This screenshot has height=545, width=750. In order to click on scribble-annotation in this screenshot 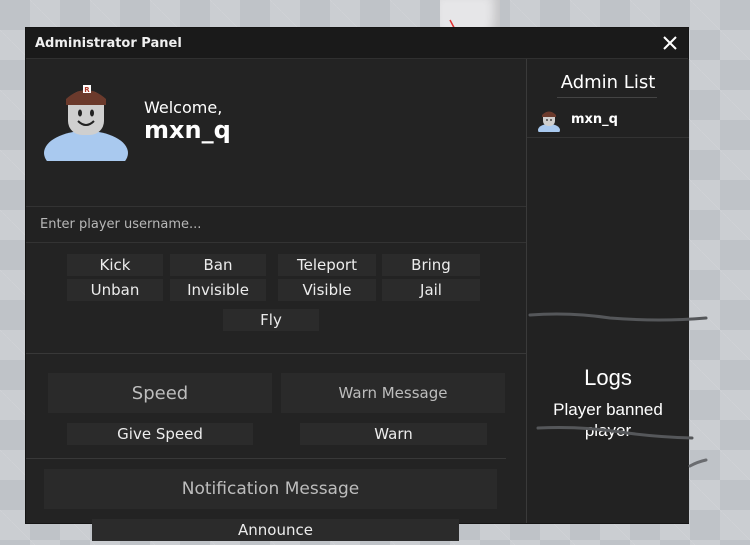, I will do `click(618, 390)`.